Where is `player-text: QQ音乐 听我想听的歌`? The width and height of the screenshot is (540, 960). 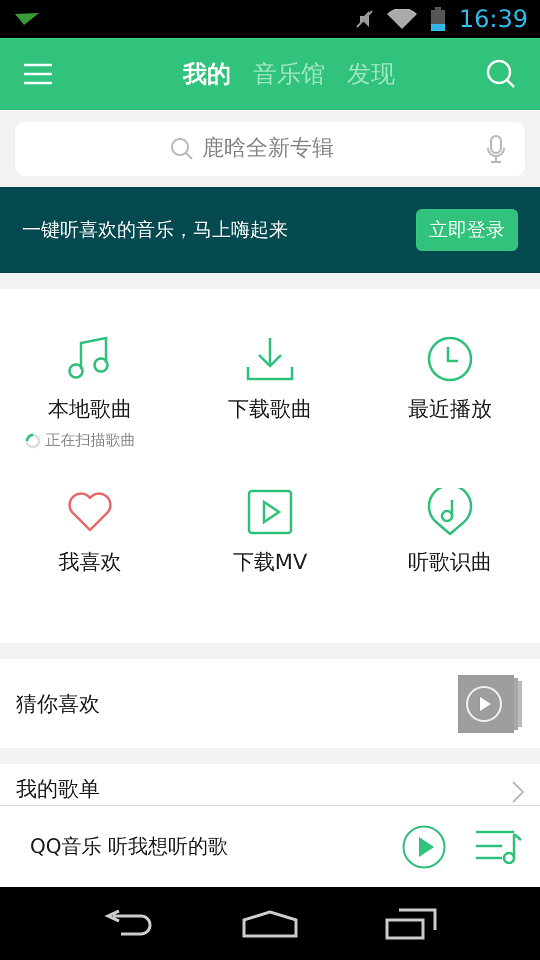
player-text: QQ音乐 听我想听的歌 is located at coordinates (129, 846).